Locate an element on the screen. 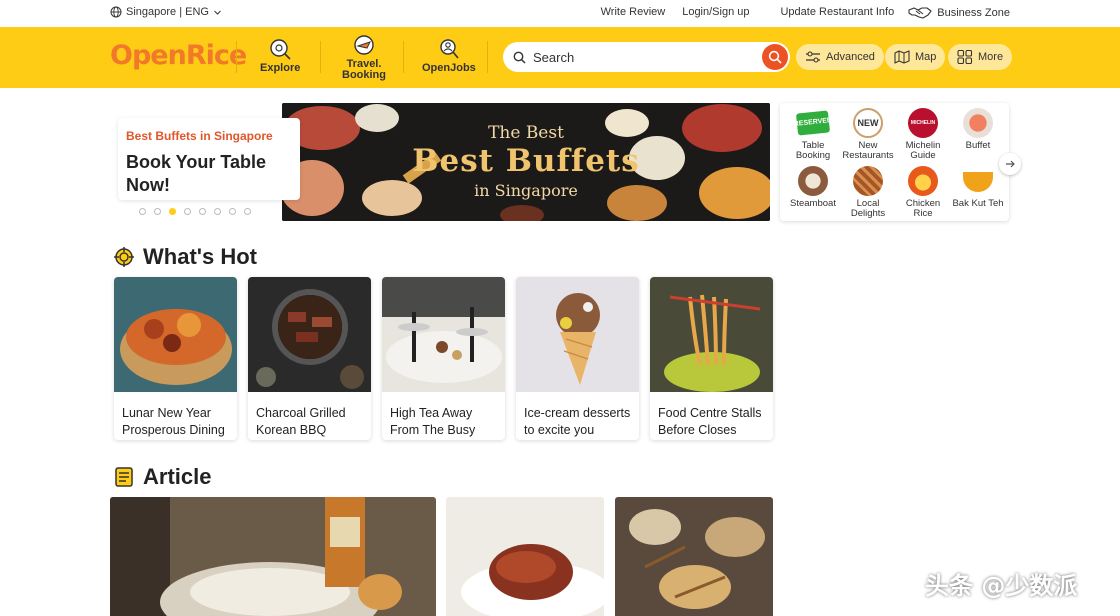 This screenshot has height=616, width=1120. hot-card-line-1: High Tea Away is located at coordinates (431, 413).